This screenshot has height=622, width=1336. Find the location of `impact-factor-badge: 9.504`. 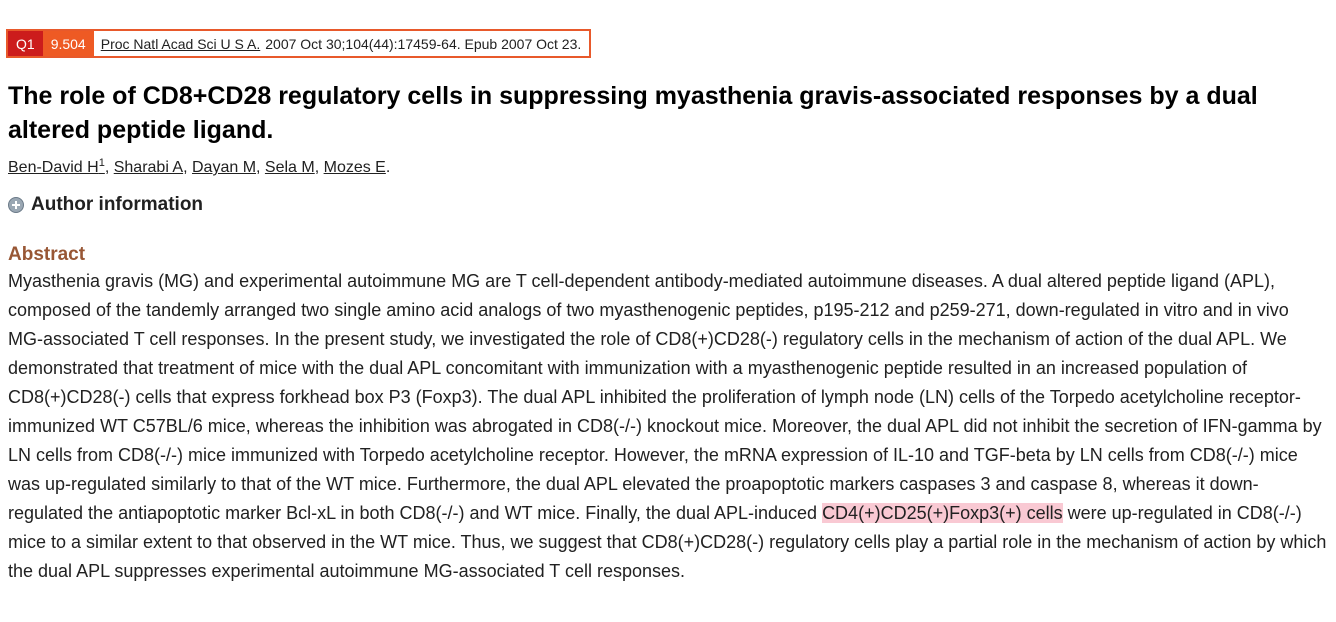

impact-factor-badge: 9.504 is located at coordinates (68, 43).